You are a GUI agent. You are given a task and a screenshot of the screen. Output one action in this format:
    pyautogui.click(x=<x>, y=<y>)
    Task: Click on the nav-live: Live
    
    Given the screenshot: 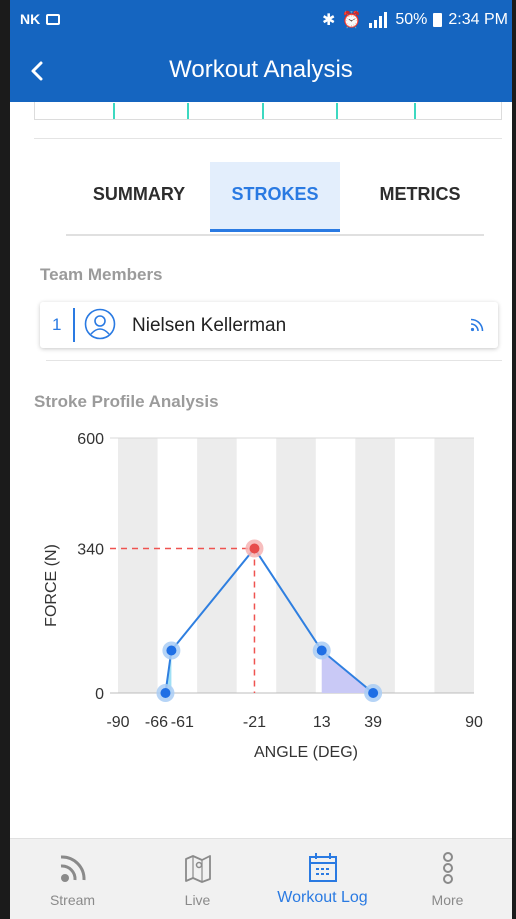 What is the action you would take?
    pyautogui.click(x=197, y=879)
    